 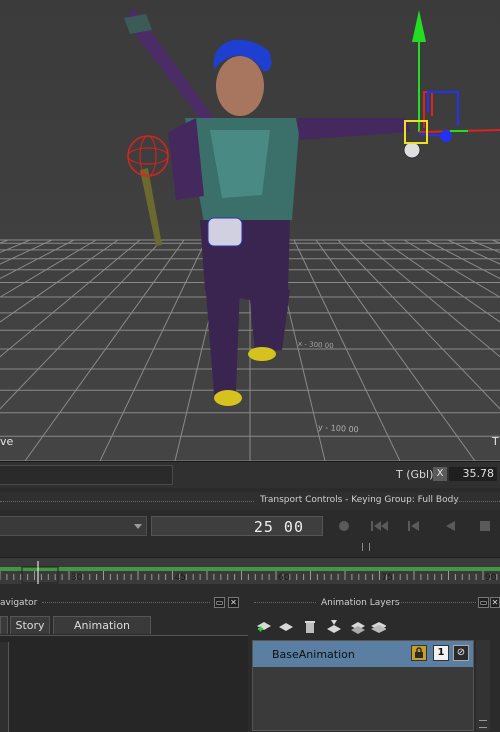 I want to click on navigator-content, so click(x=124, y=683).